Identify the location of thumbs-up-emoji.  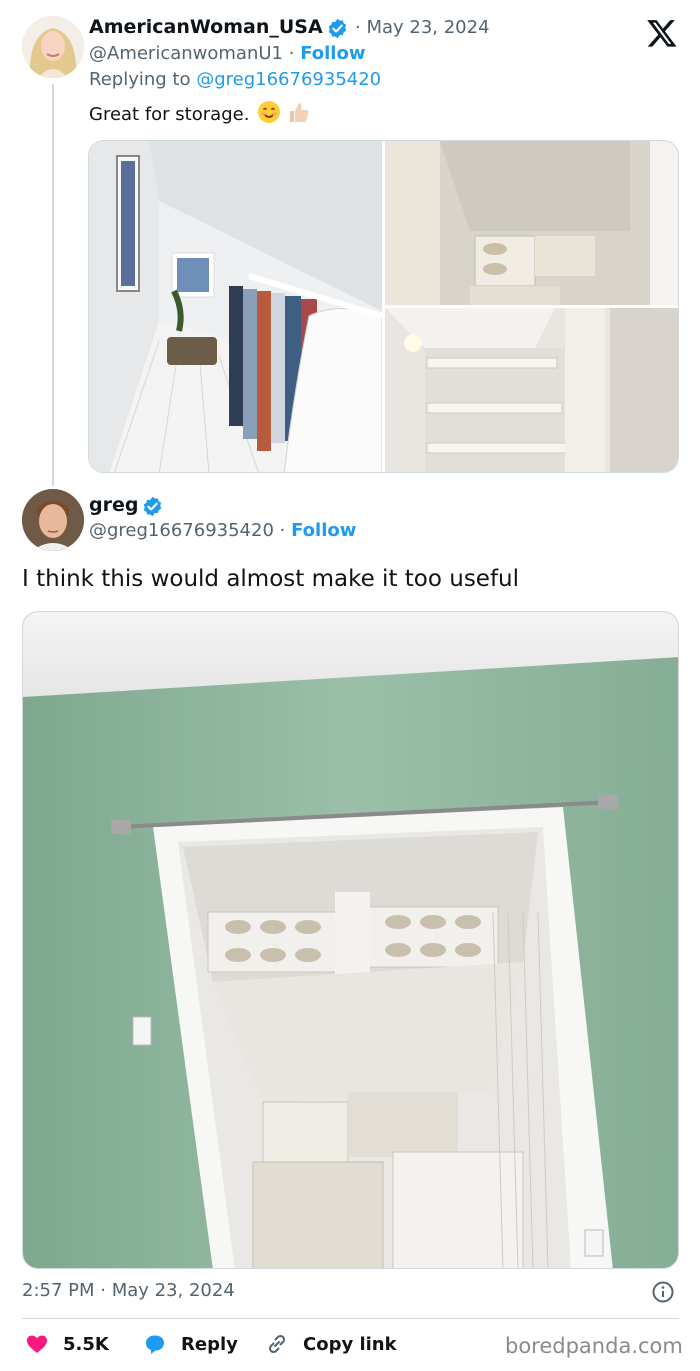
(299, 112).